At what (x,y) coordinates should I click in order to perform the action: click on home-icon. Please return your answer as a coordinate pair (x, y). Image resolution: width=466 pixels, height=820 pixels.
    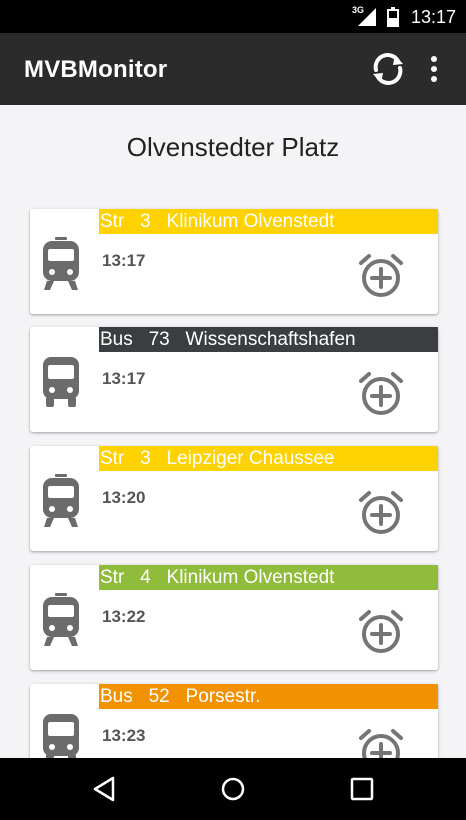
    Looking at the image, I should click on (233, 789).